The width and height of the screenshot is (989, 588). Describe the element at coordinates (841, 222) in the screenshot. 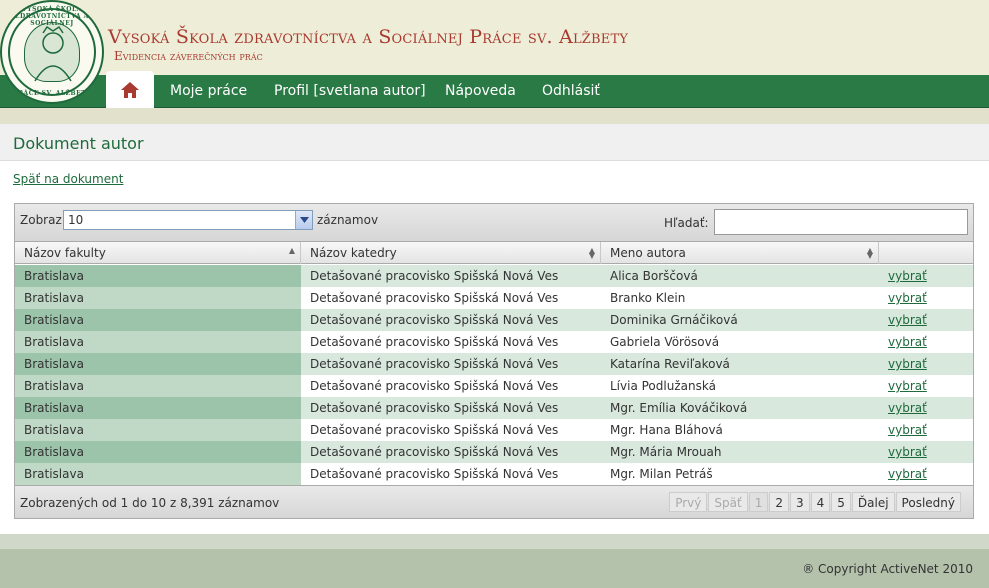

I see `search-input` at that location.